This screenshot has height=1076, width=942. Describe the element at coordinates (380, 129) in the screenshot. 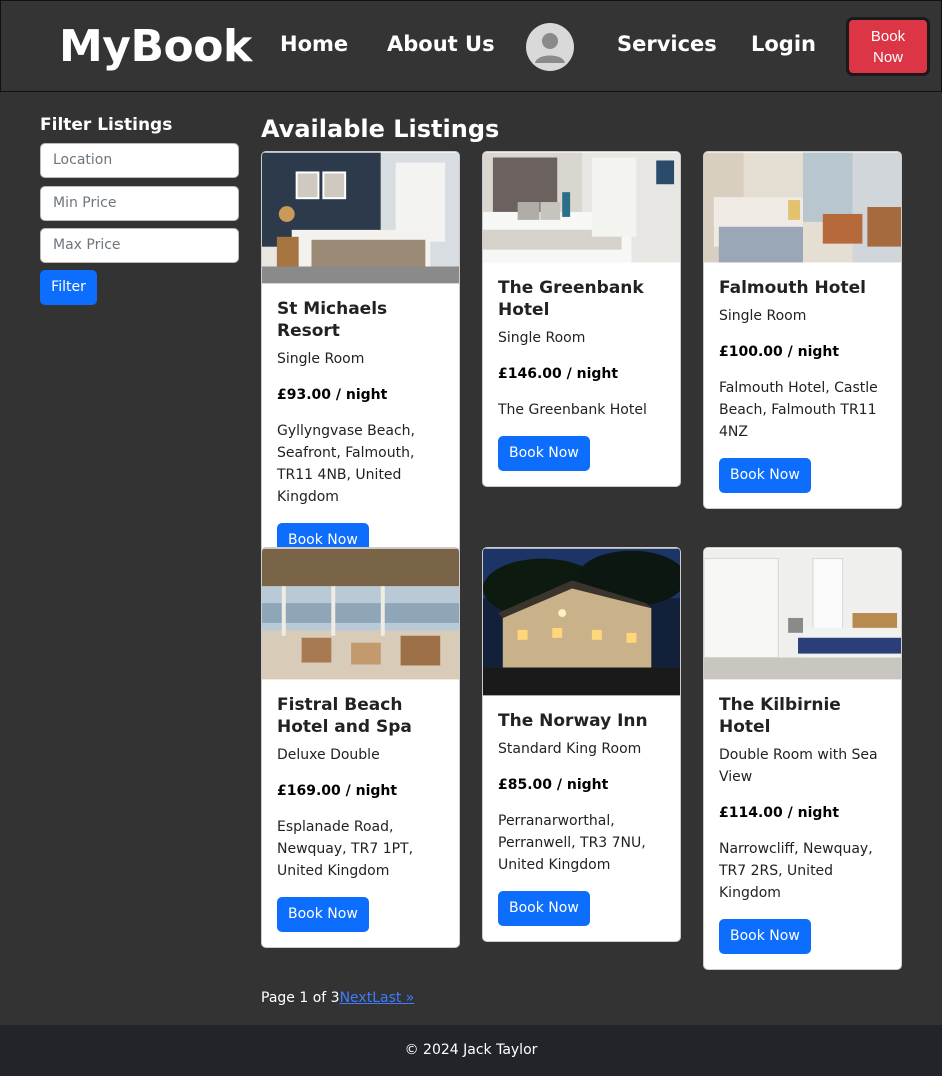

I see `listings-title: Available Listings` at that location.